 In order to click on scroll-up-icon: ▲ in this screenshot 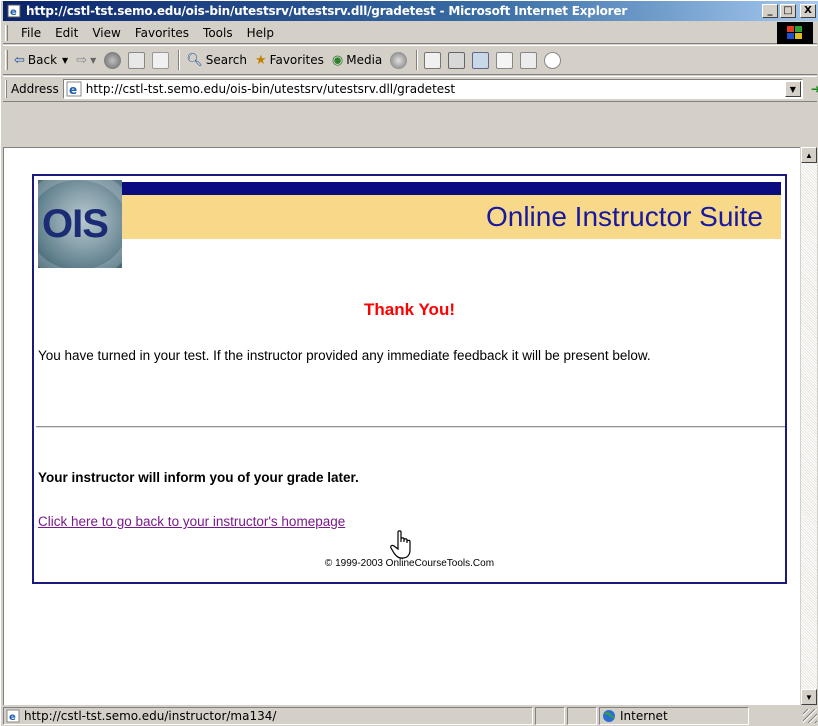, I will do `click(809, 155)`.